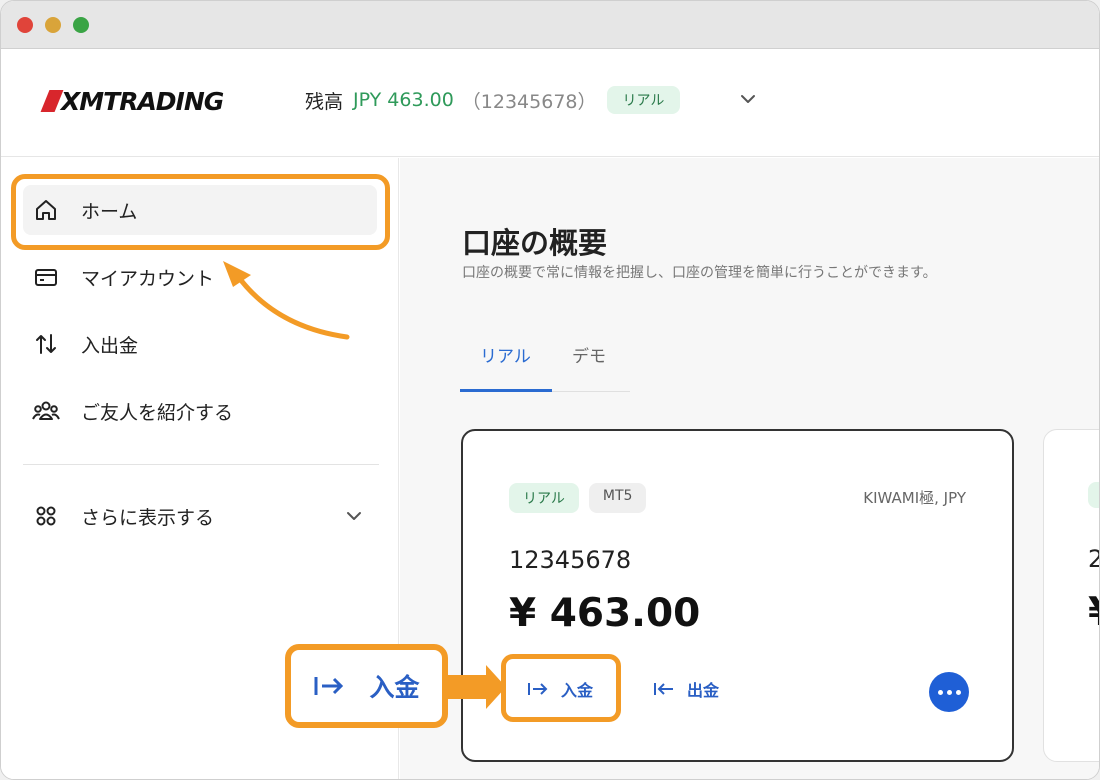  I want to click on account-number: 2, so click(1093, 559).